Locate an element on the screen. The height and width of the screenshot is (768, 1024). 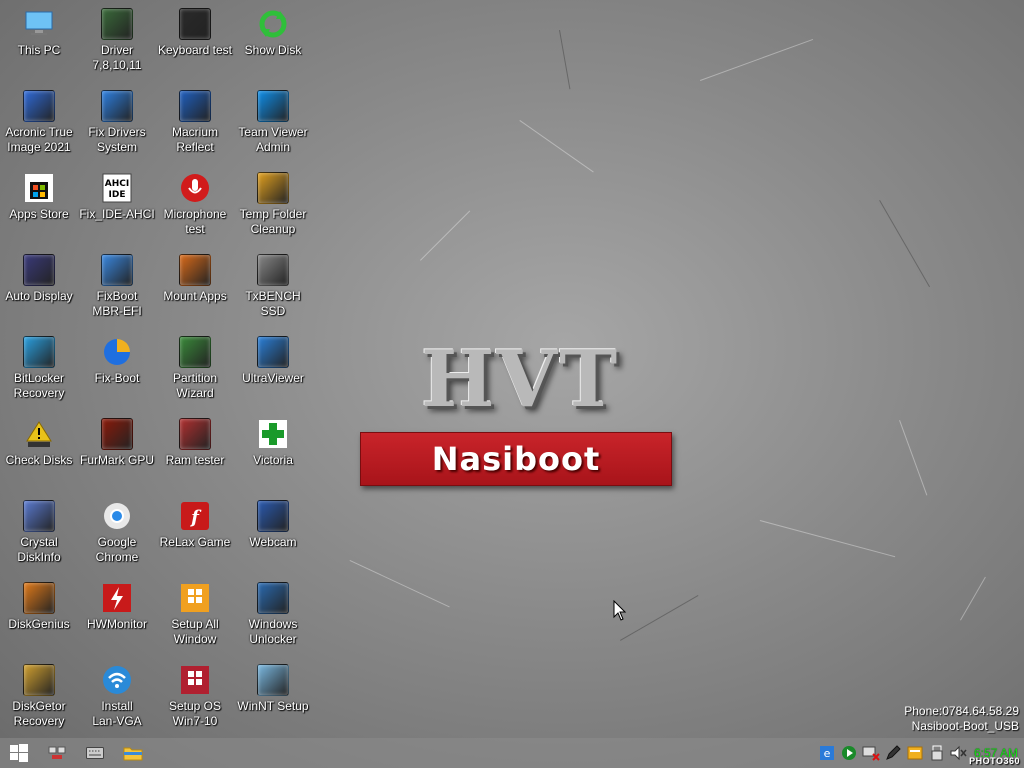
desktop-icon-fix-drivers-system: Fix Drivers System is located at coordinates (117, 127).